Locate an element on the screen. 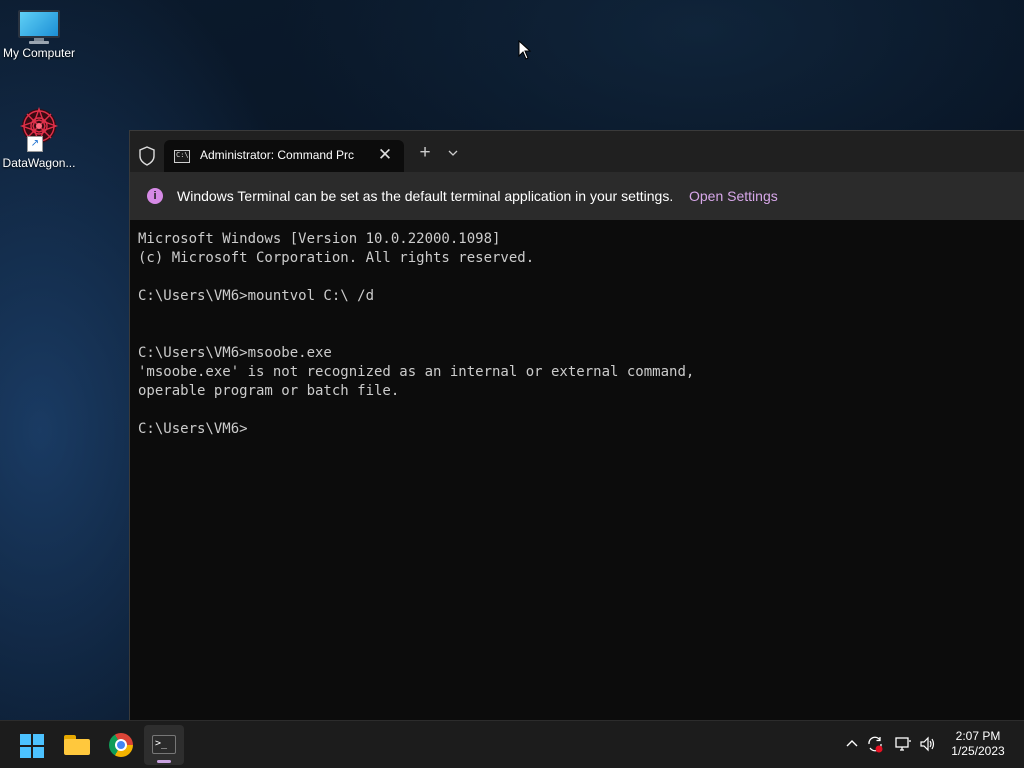 This screenshot has height=768, width=1024. console-prompt: C:\Users\VM6> is located at coordinates (193, 429).